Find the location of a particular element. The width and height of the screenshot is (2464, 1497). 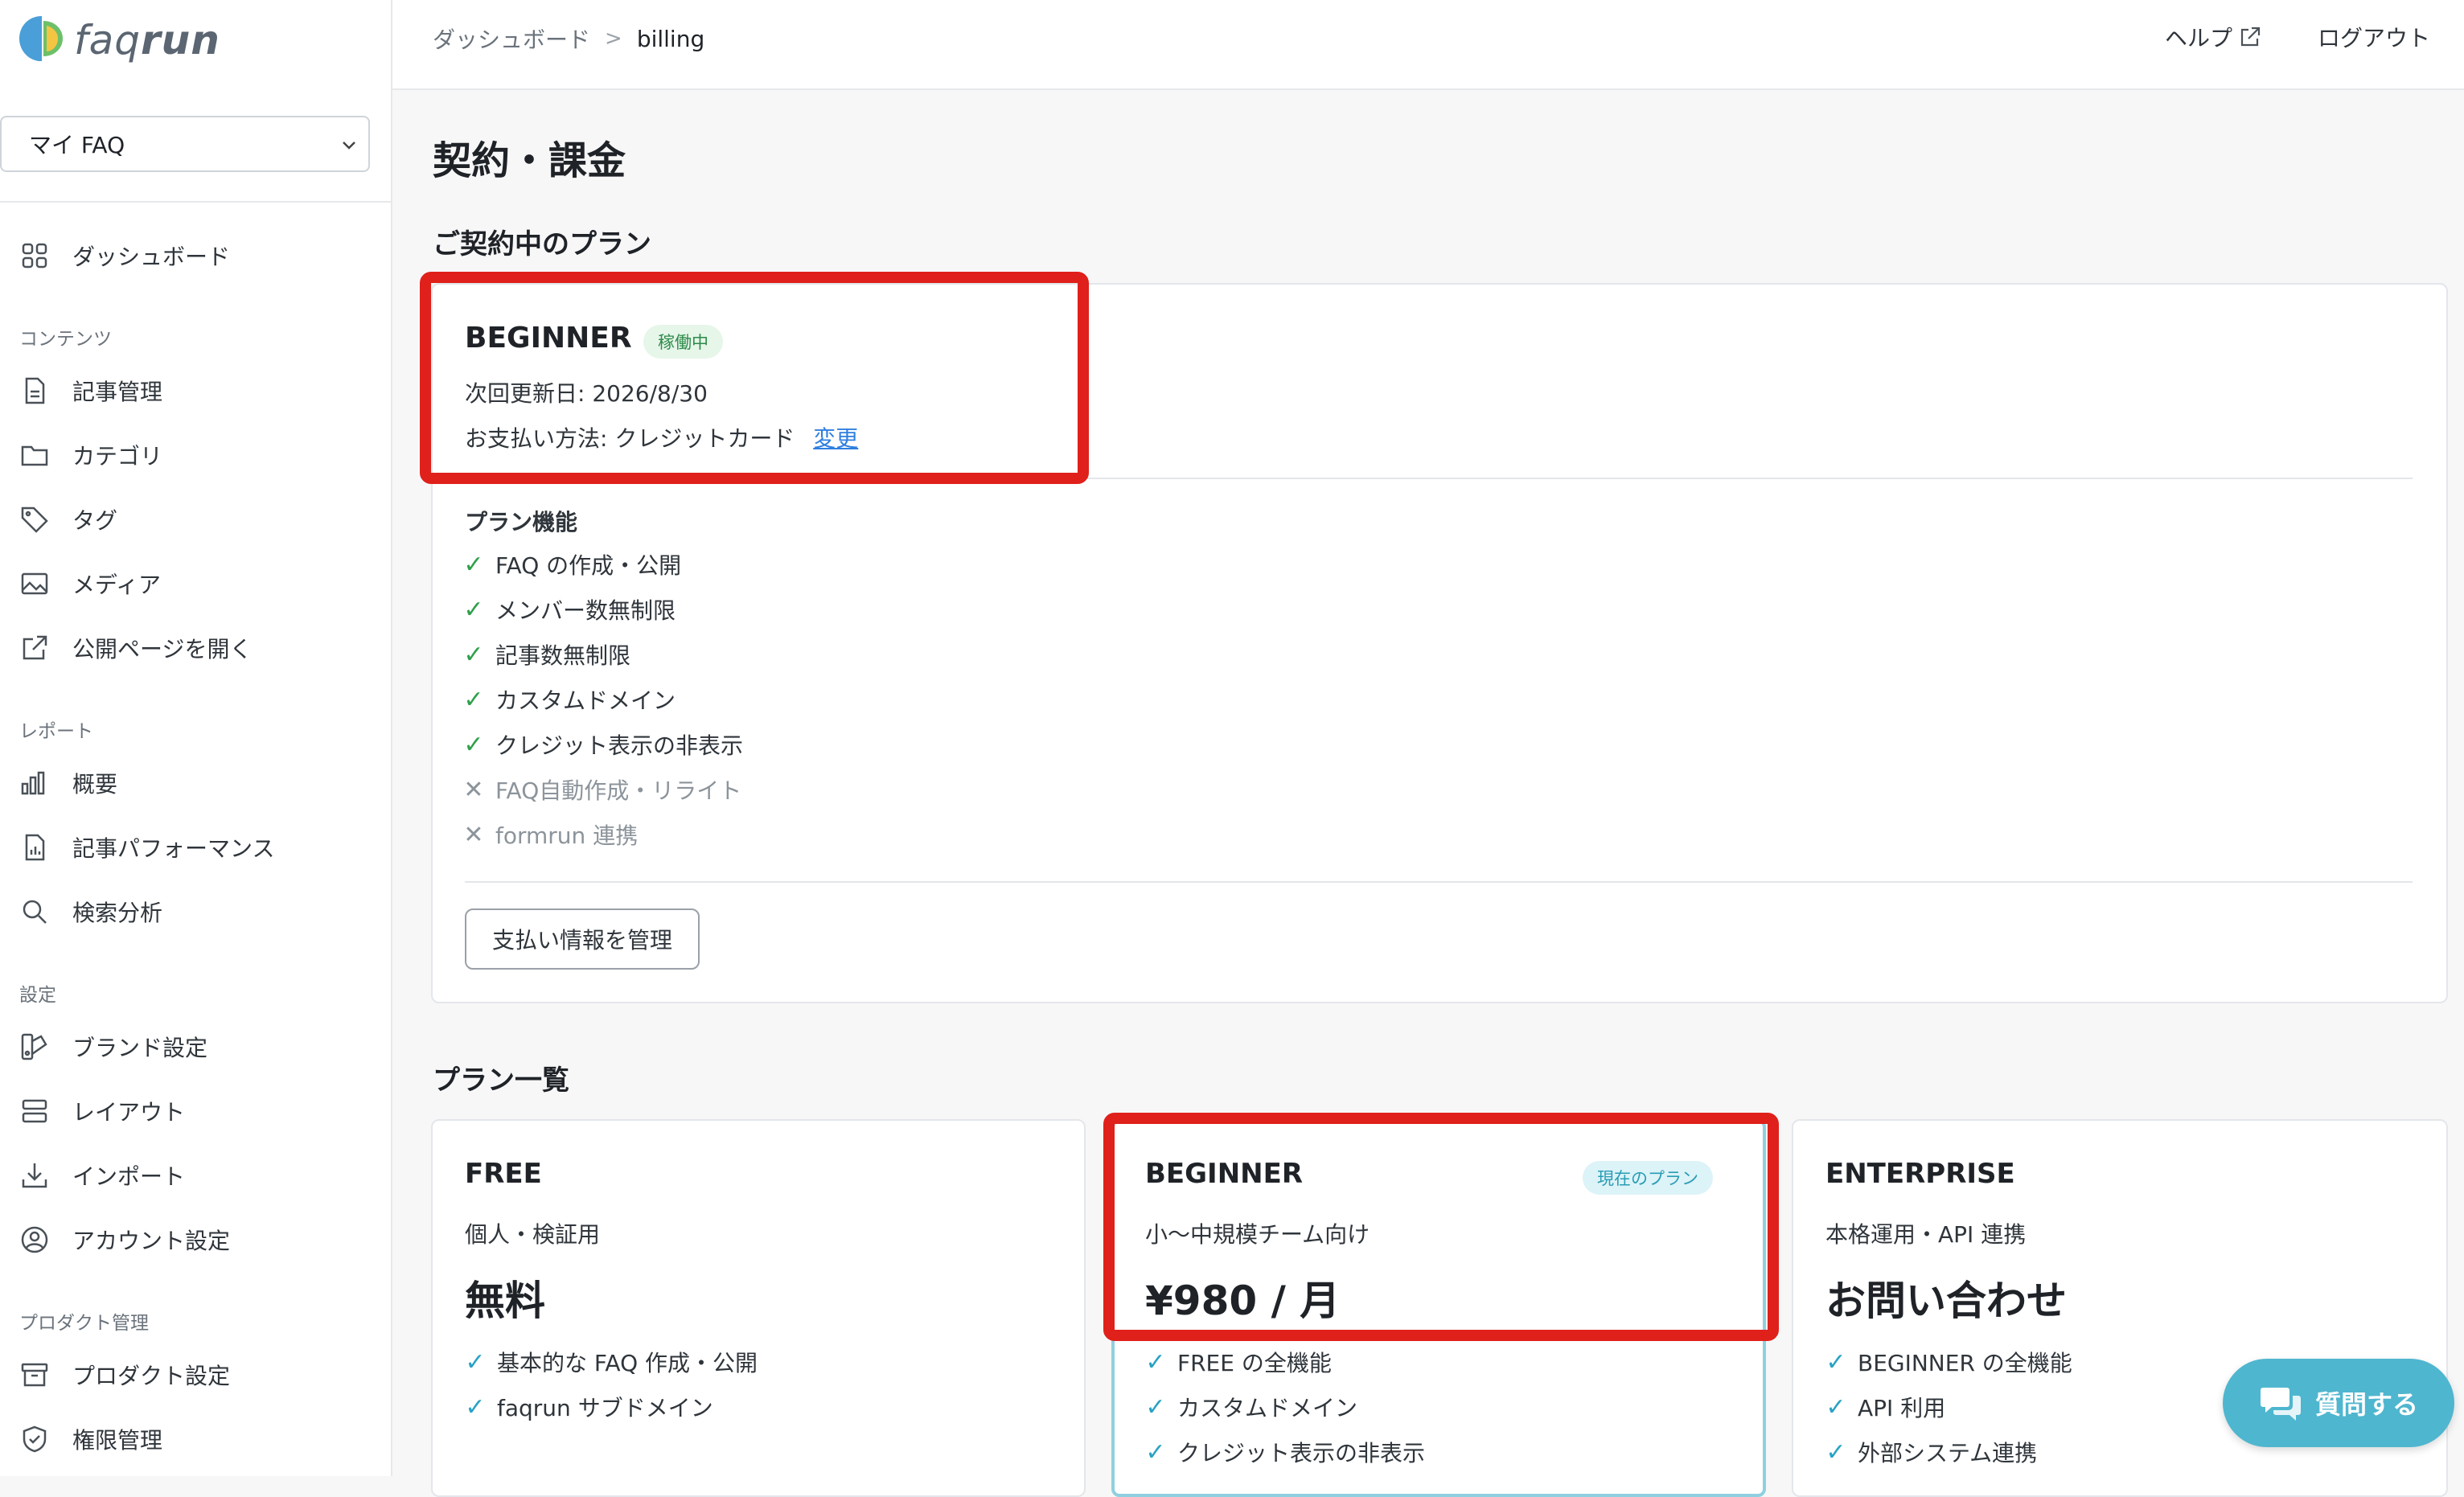

section-reports: レポート is located at coordinates (56, 731).